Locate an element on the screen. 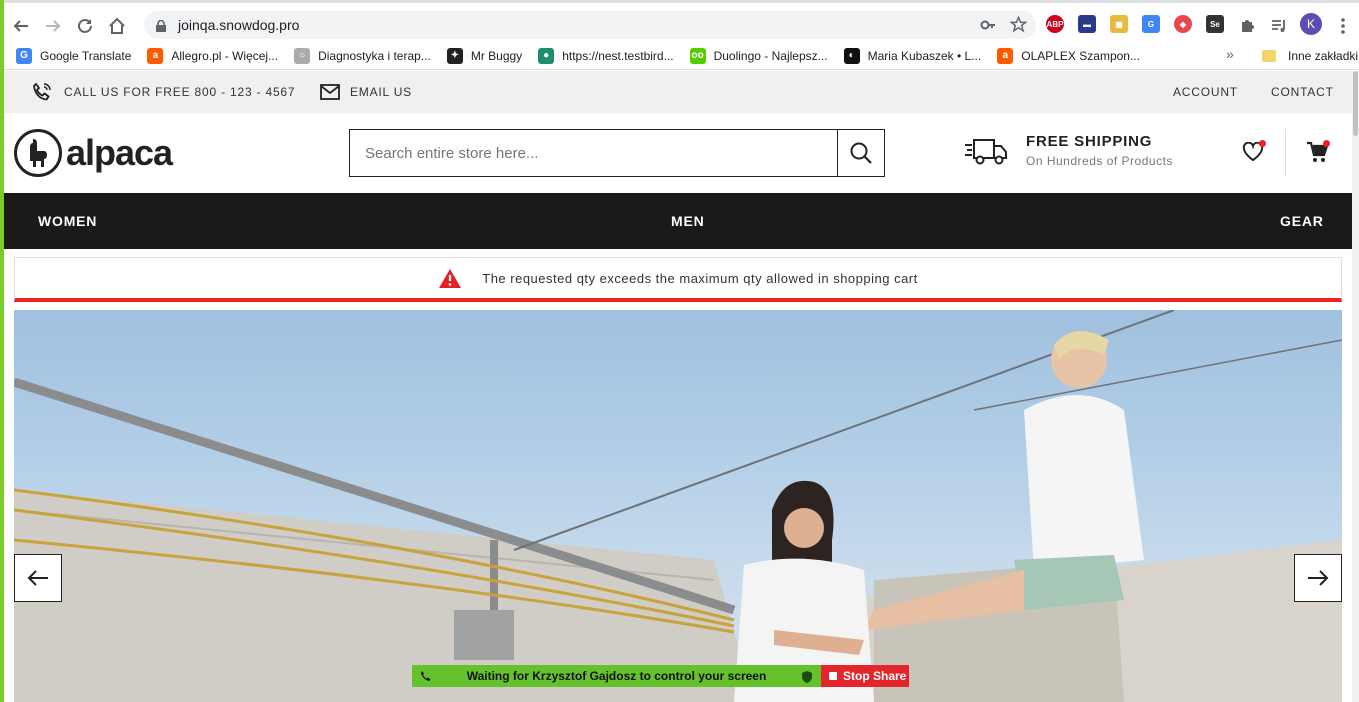  search-input is located at coordinates (593, 153).